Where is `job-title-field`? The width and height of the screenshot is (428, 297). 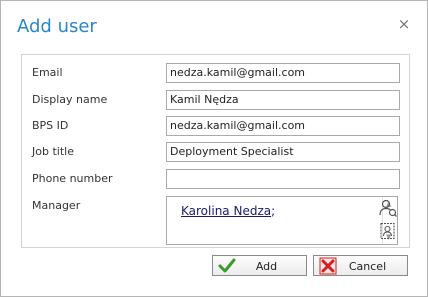
job-title-field is located at coordinates (283, 152).